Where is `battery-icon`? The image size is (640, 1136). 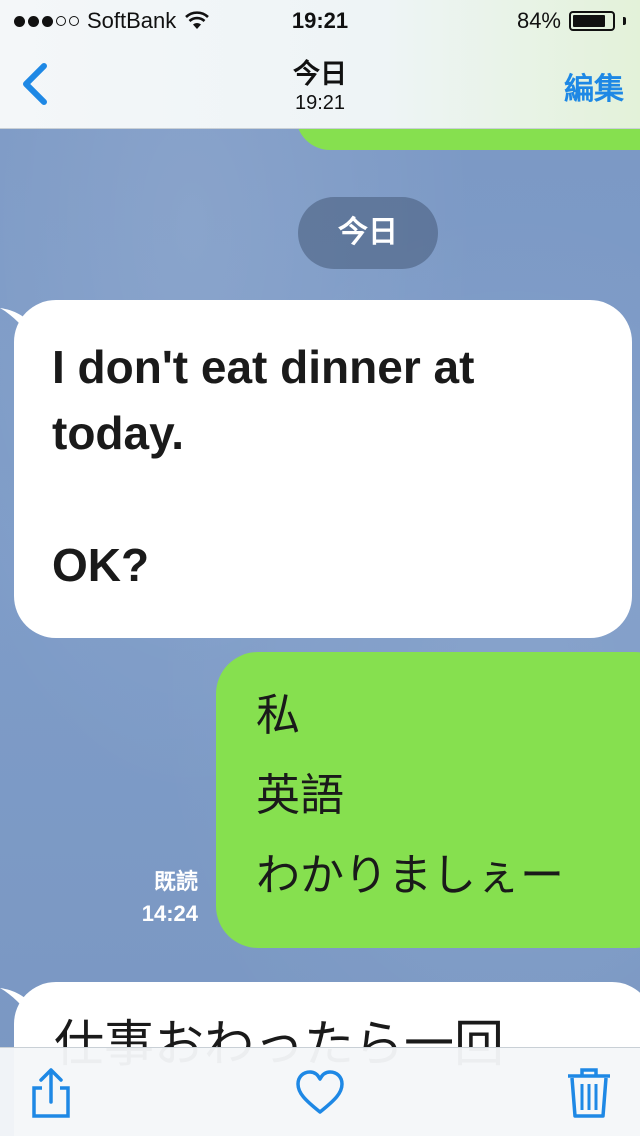
battery-icon is located at coordinates (592, 21).